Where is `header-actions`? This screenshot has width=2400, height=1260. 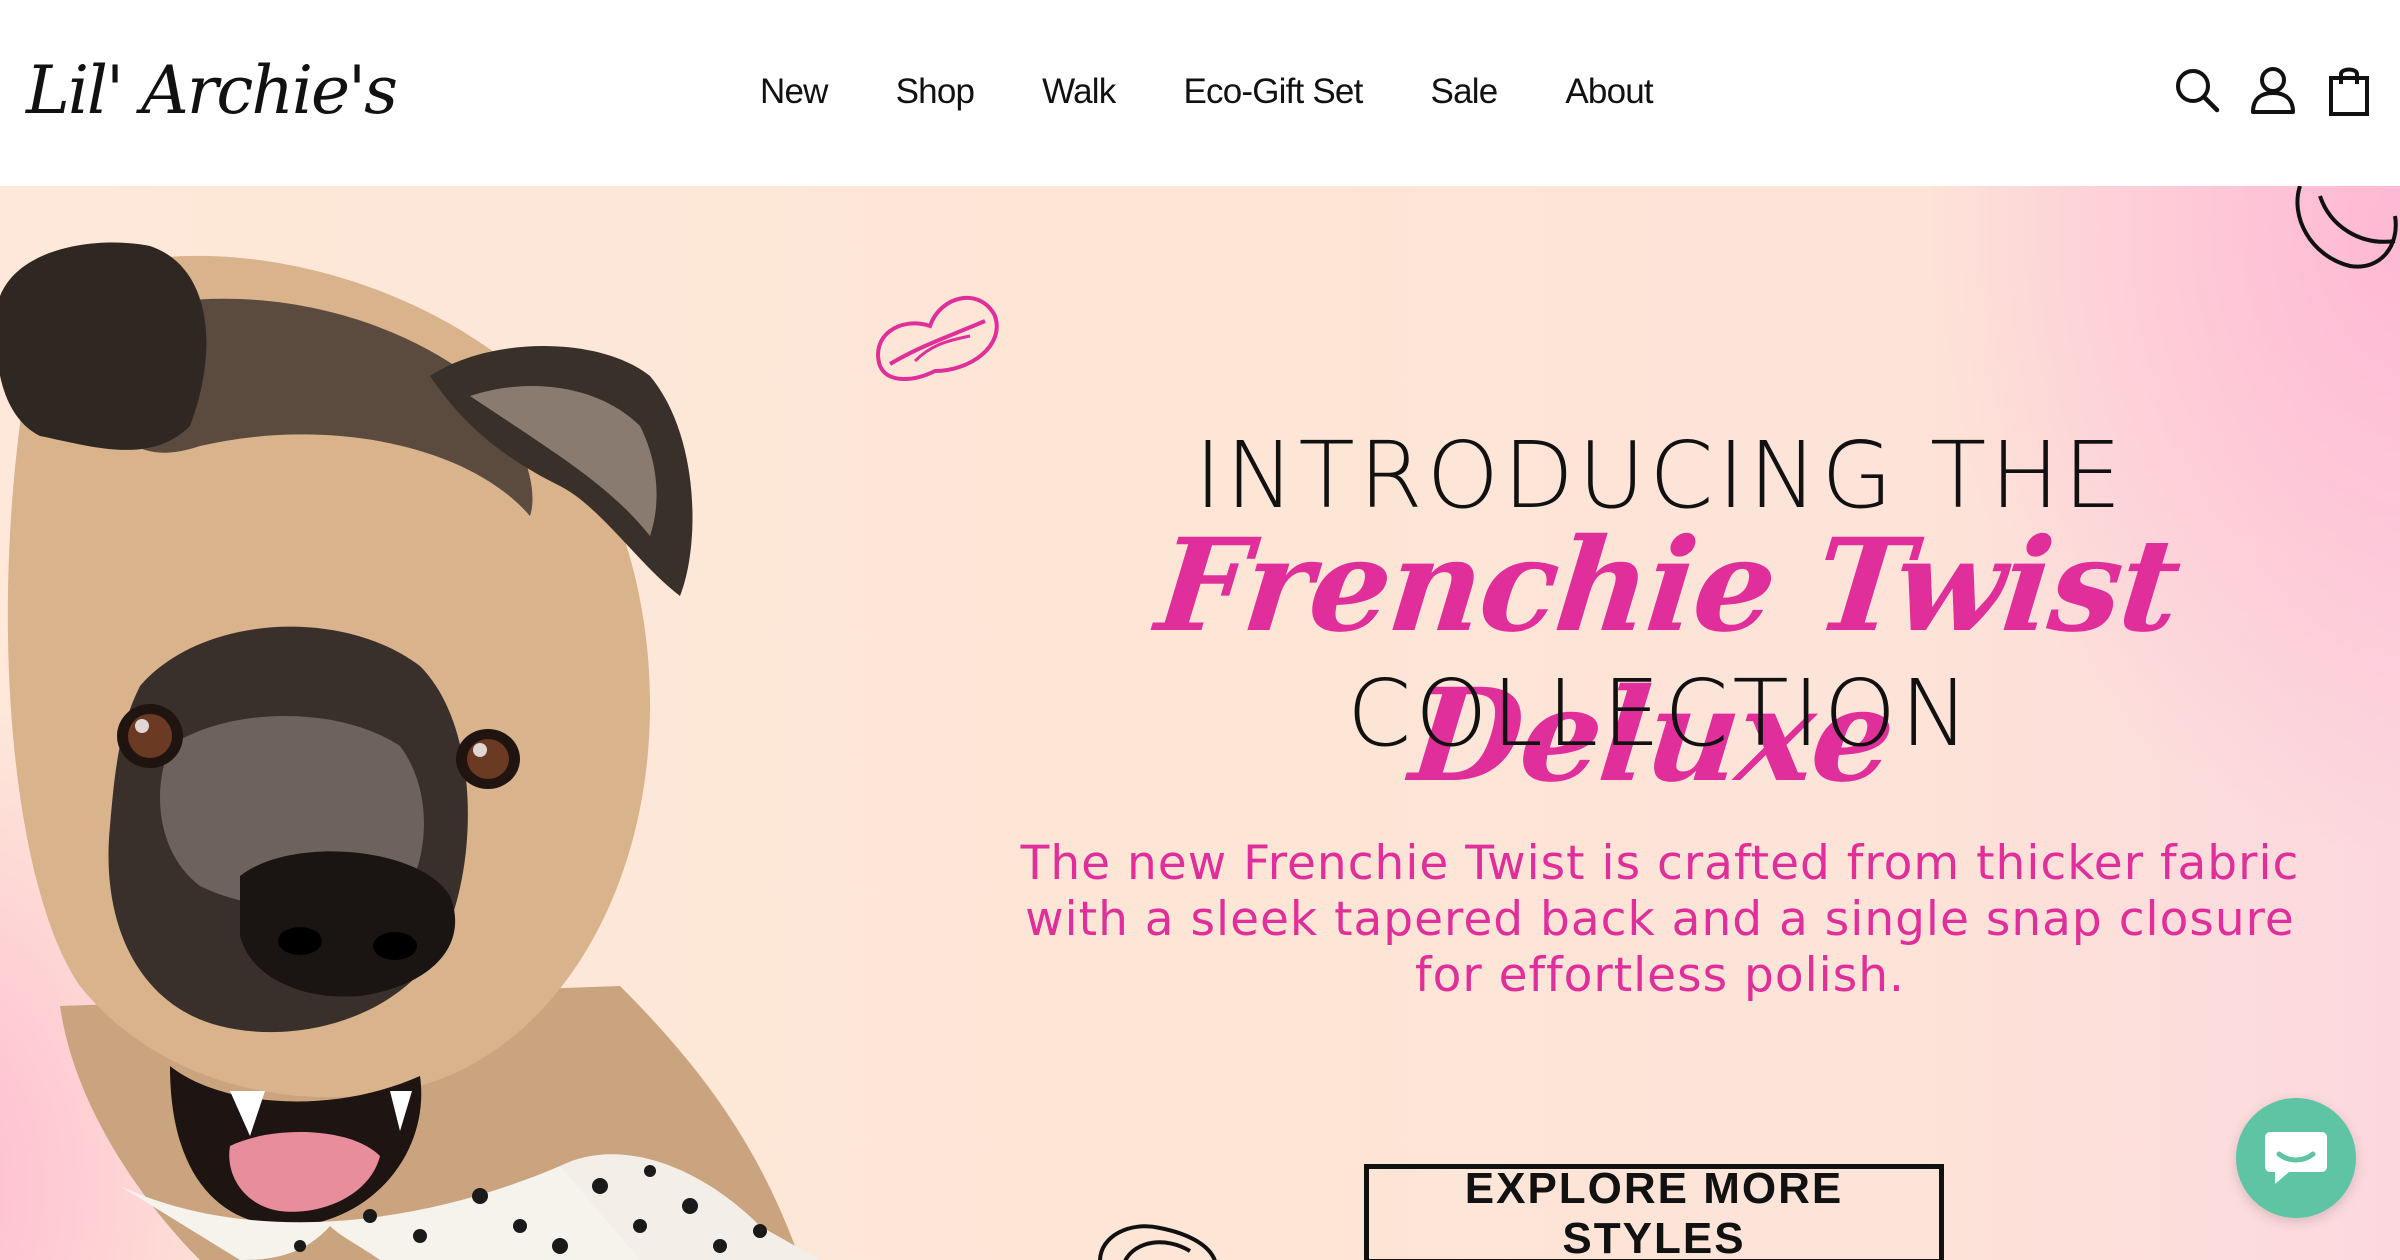
header-actions is located at coordinates (2273, 90).